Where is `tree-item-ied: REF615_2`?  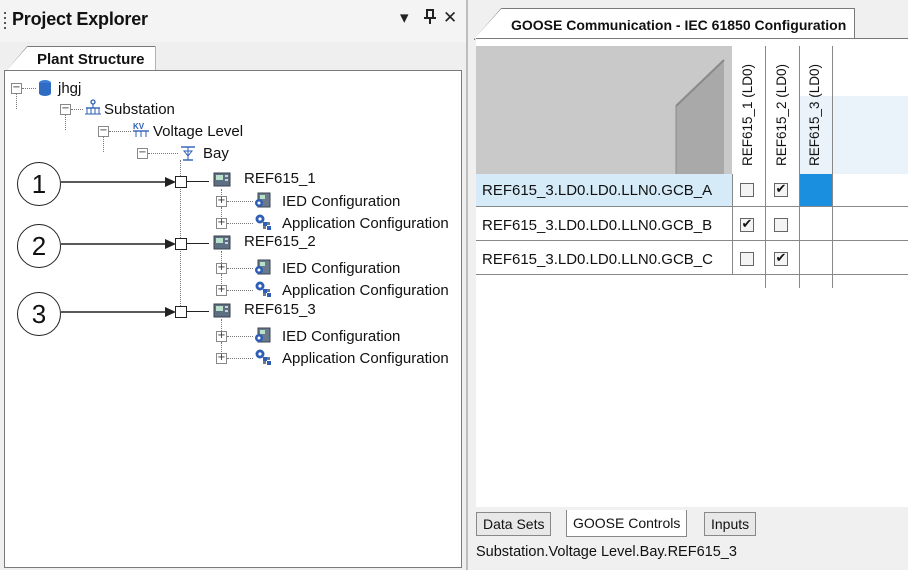 tree-item-ied: REF615_2 is located at coordinates (280, 241).